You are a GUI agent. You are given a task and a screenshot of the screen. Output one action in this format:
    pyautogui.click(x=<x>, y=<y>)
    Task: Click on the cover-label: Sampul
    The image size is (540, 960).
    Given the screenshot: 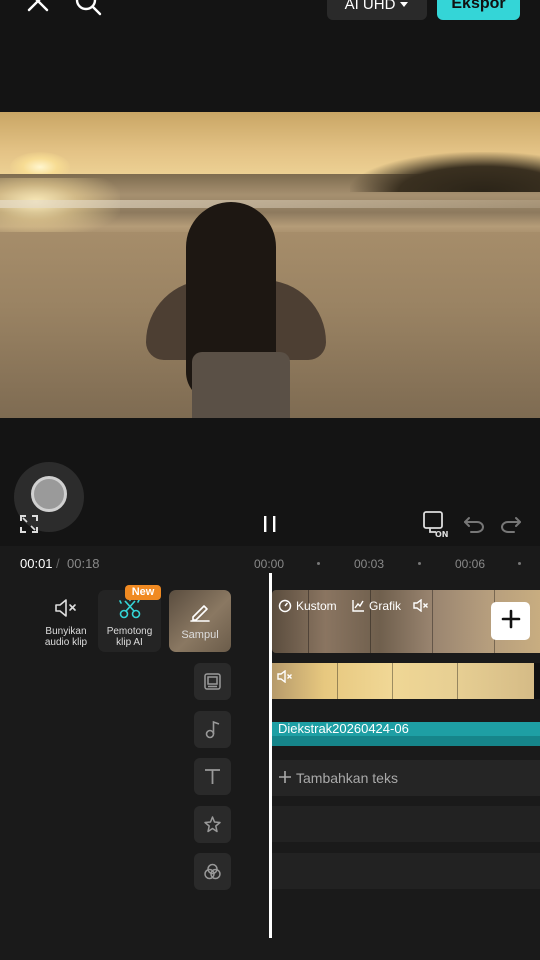 What is the action you would take?
    pyautogui.click(x=200, y=635)
    